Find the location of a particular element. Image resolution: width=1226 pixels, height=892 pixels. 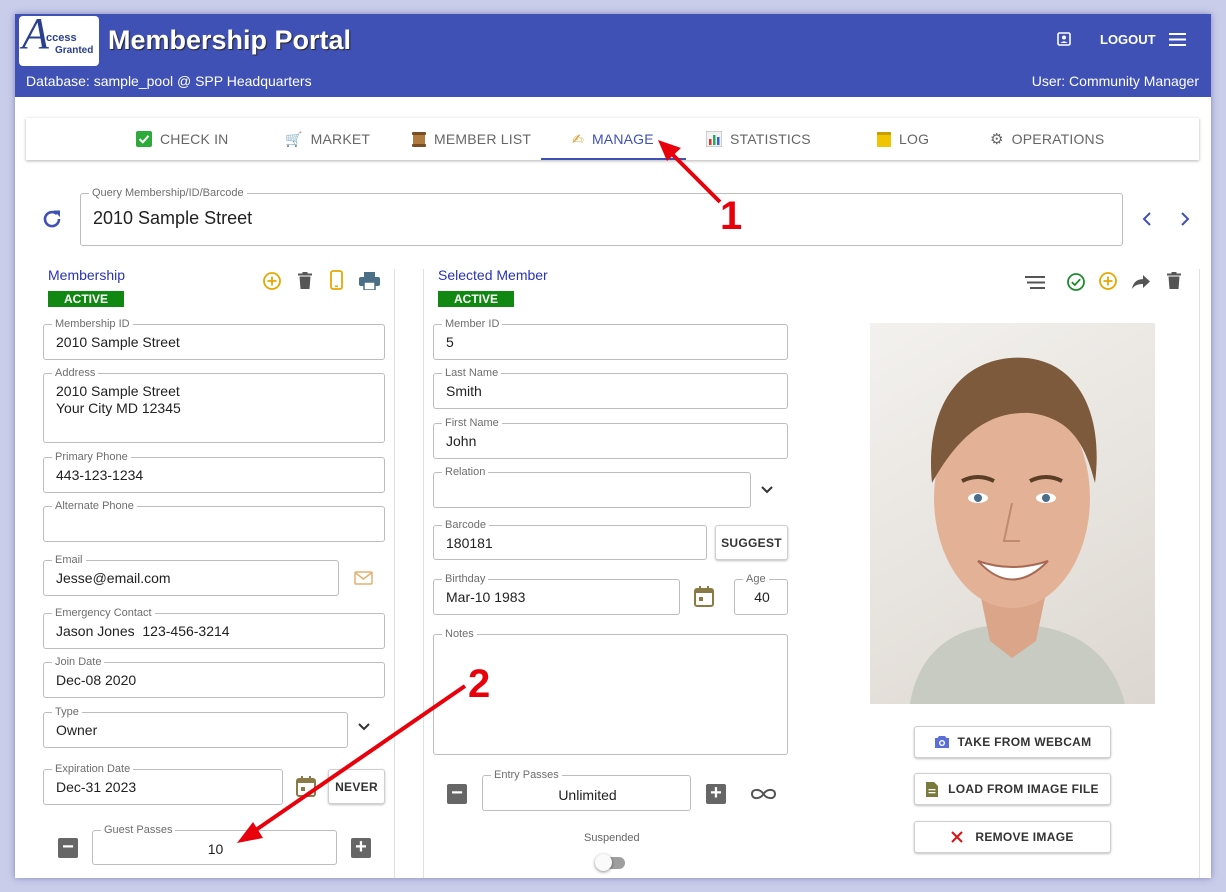

refresh-icon is located at coordinates (52, 219).